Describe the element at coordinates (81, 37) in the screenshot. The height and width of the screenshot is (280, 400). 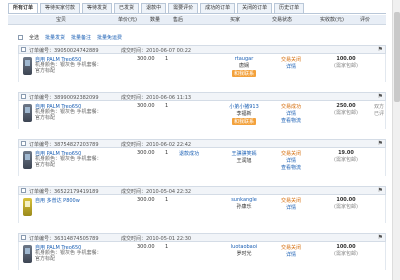
I see `batch-note-button: 批量备注` at that location.